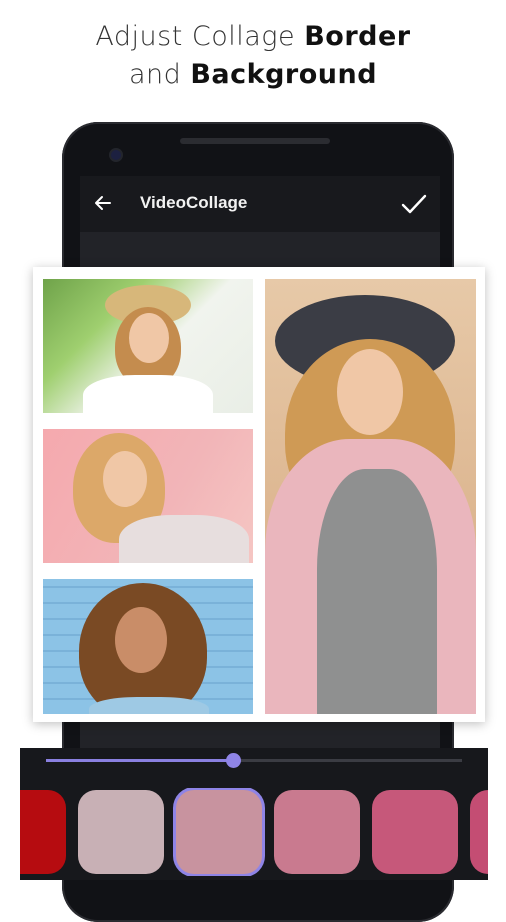 Image resolution: width=506 pixels, height=922 pixels. What do you see at coordinates (260, 204) in the screenshot?
I see `app-bar: VideoCollage` at bounding box center [260, 204].